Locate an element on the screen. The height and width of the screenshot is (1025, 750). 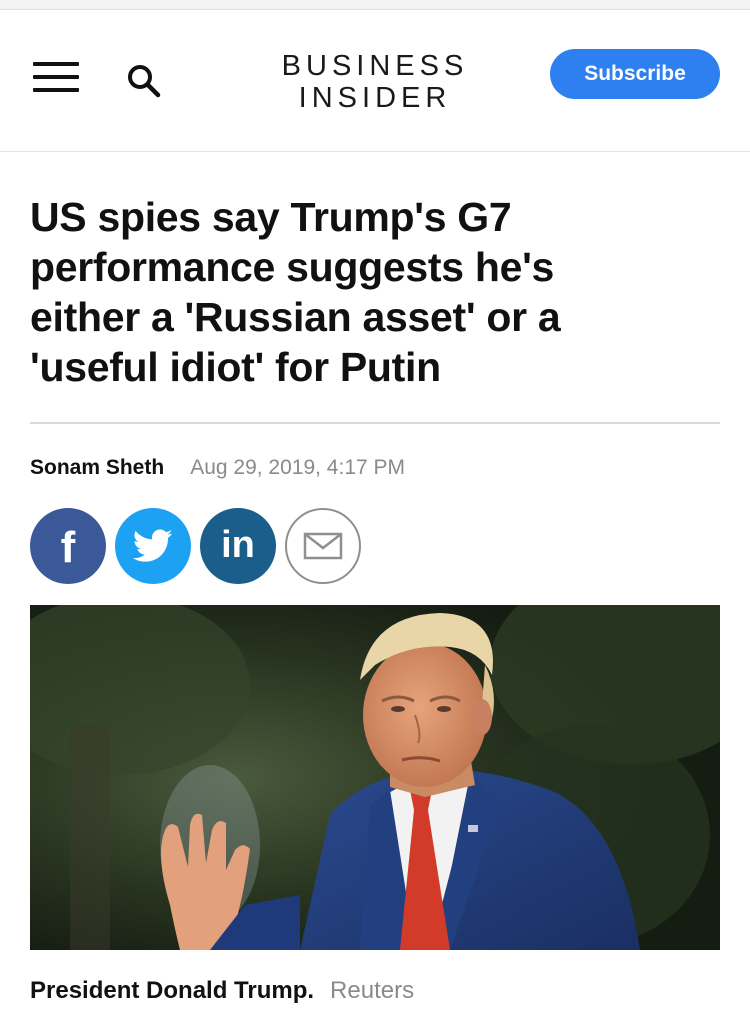
subscribe-button: Subscribe is located at coordinates (635, 74).